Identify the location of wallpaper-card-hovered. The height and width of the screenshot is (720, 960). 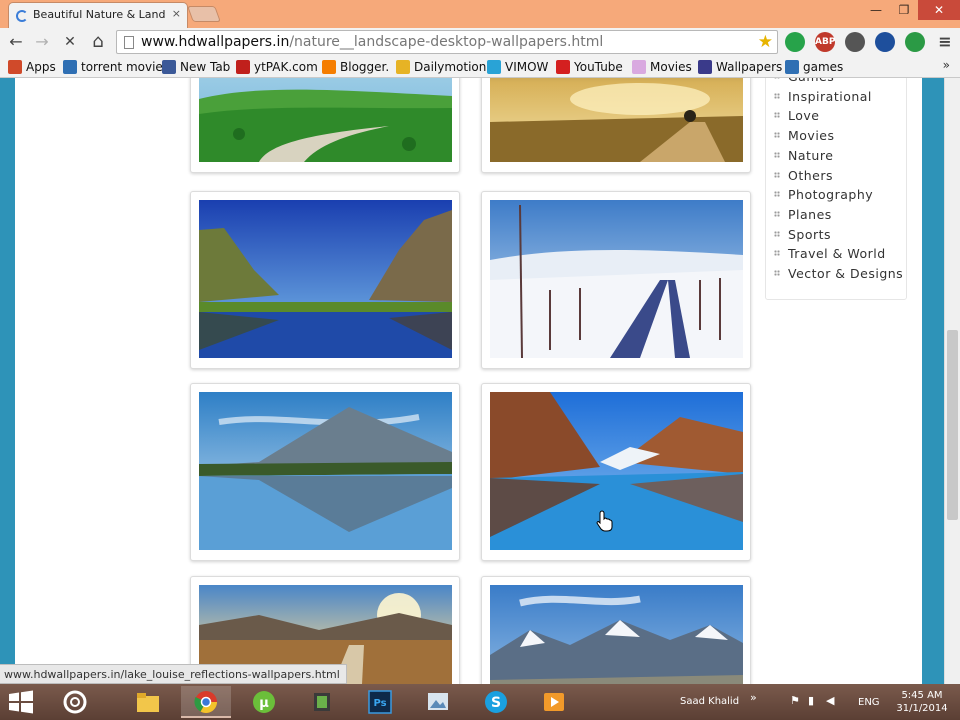
(616, 472).